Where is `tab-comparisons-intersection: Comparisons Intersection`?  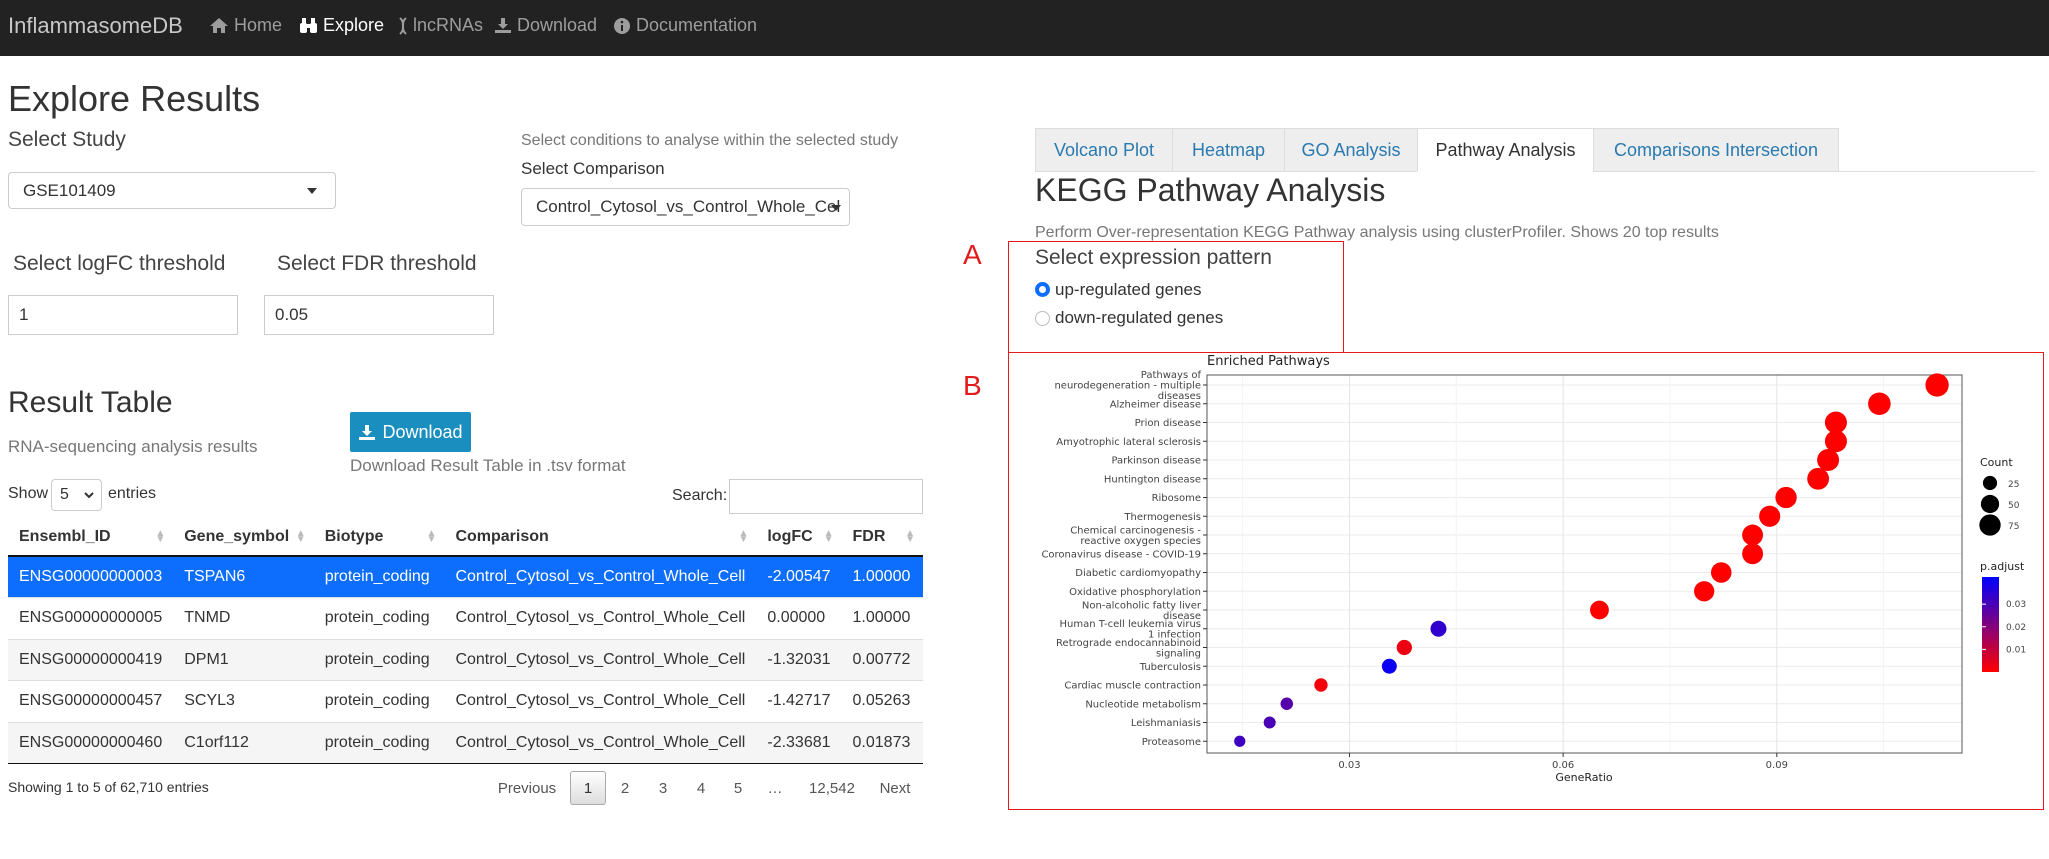
tab-comparisons-intersection: Comparisons Intersection is located at coordinates (1716, 150).